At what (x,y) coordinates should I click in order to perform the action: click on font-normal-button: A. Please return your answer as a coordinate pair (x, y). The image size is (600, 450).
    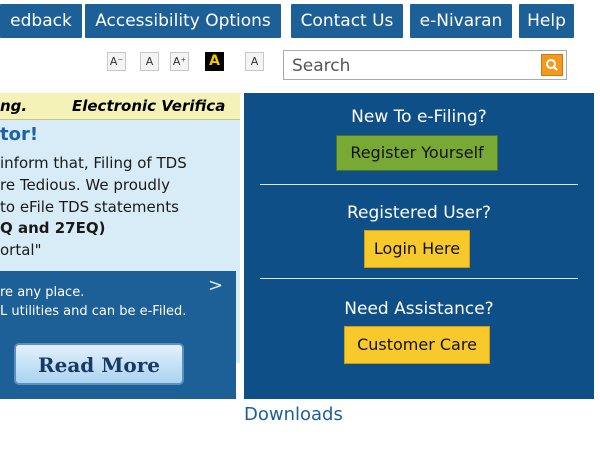
    Looking at the image, I should click on (149, 61).